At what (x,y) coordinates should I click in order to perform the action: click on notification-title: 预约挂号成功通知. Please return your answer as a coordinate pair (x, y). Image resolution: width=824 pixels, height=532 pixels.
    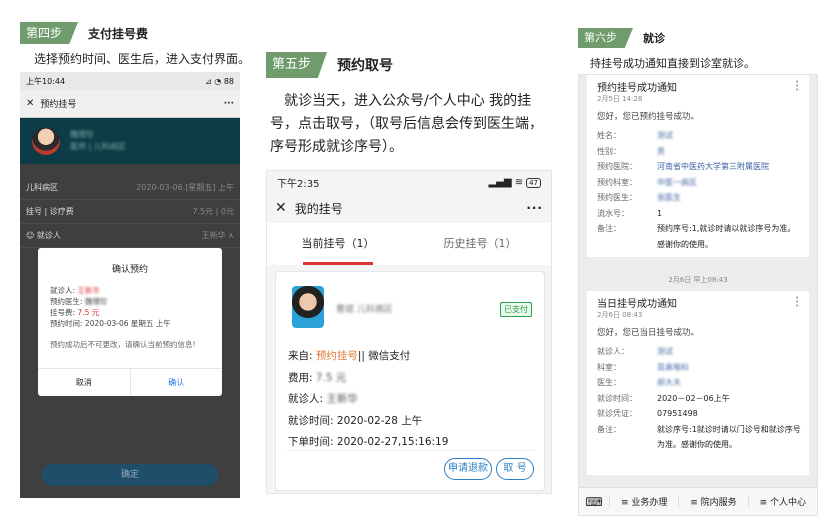
    Looking at the image, I should click on (637, 88).